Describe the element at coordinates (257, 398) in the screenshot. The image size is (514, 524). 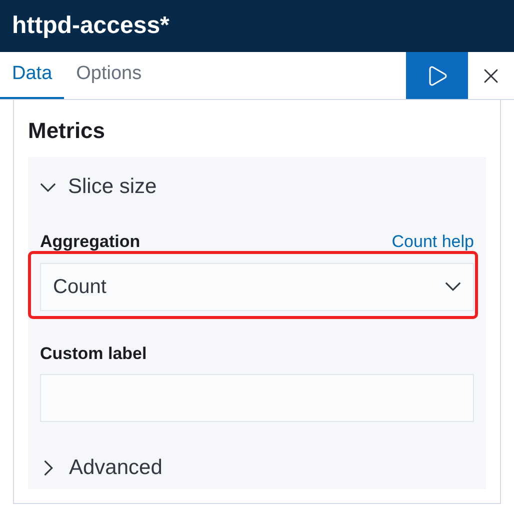
I see `custom-label-input` at that location.